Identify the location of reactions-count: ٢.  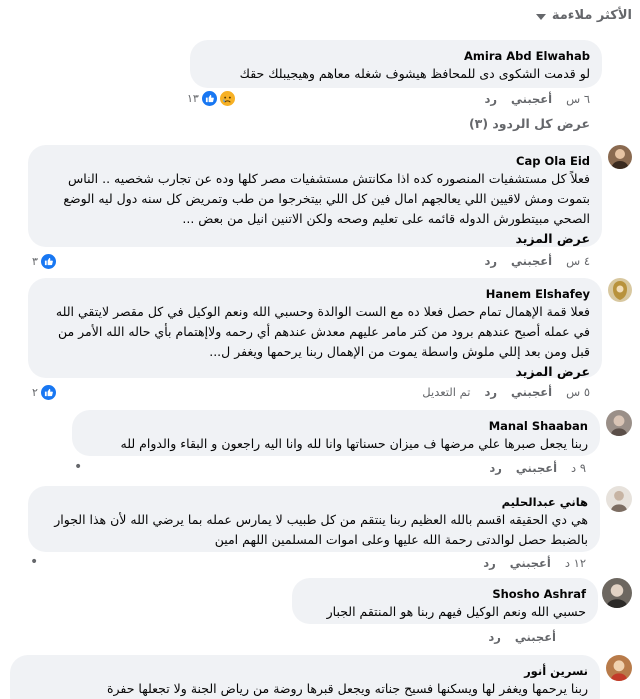
(44, 392).